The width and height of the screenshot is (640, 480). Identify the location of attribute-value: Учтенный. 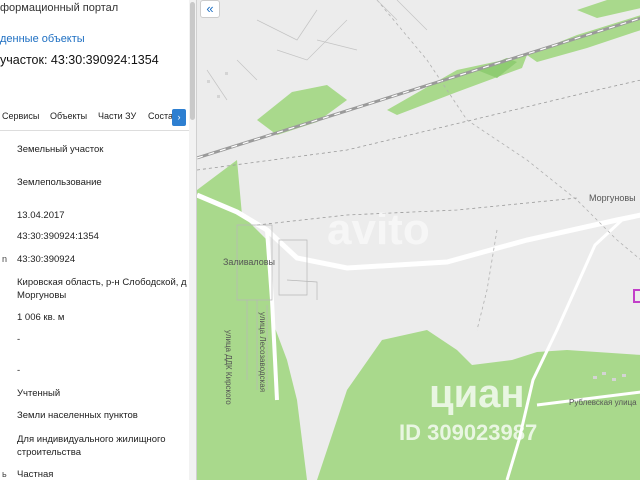
(39, 393).